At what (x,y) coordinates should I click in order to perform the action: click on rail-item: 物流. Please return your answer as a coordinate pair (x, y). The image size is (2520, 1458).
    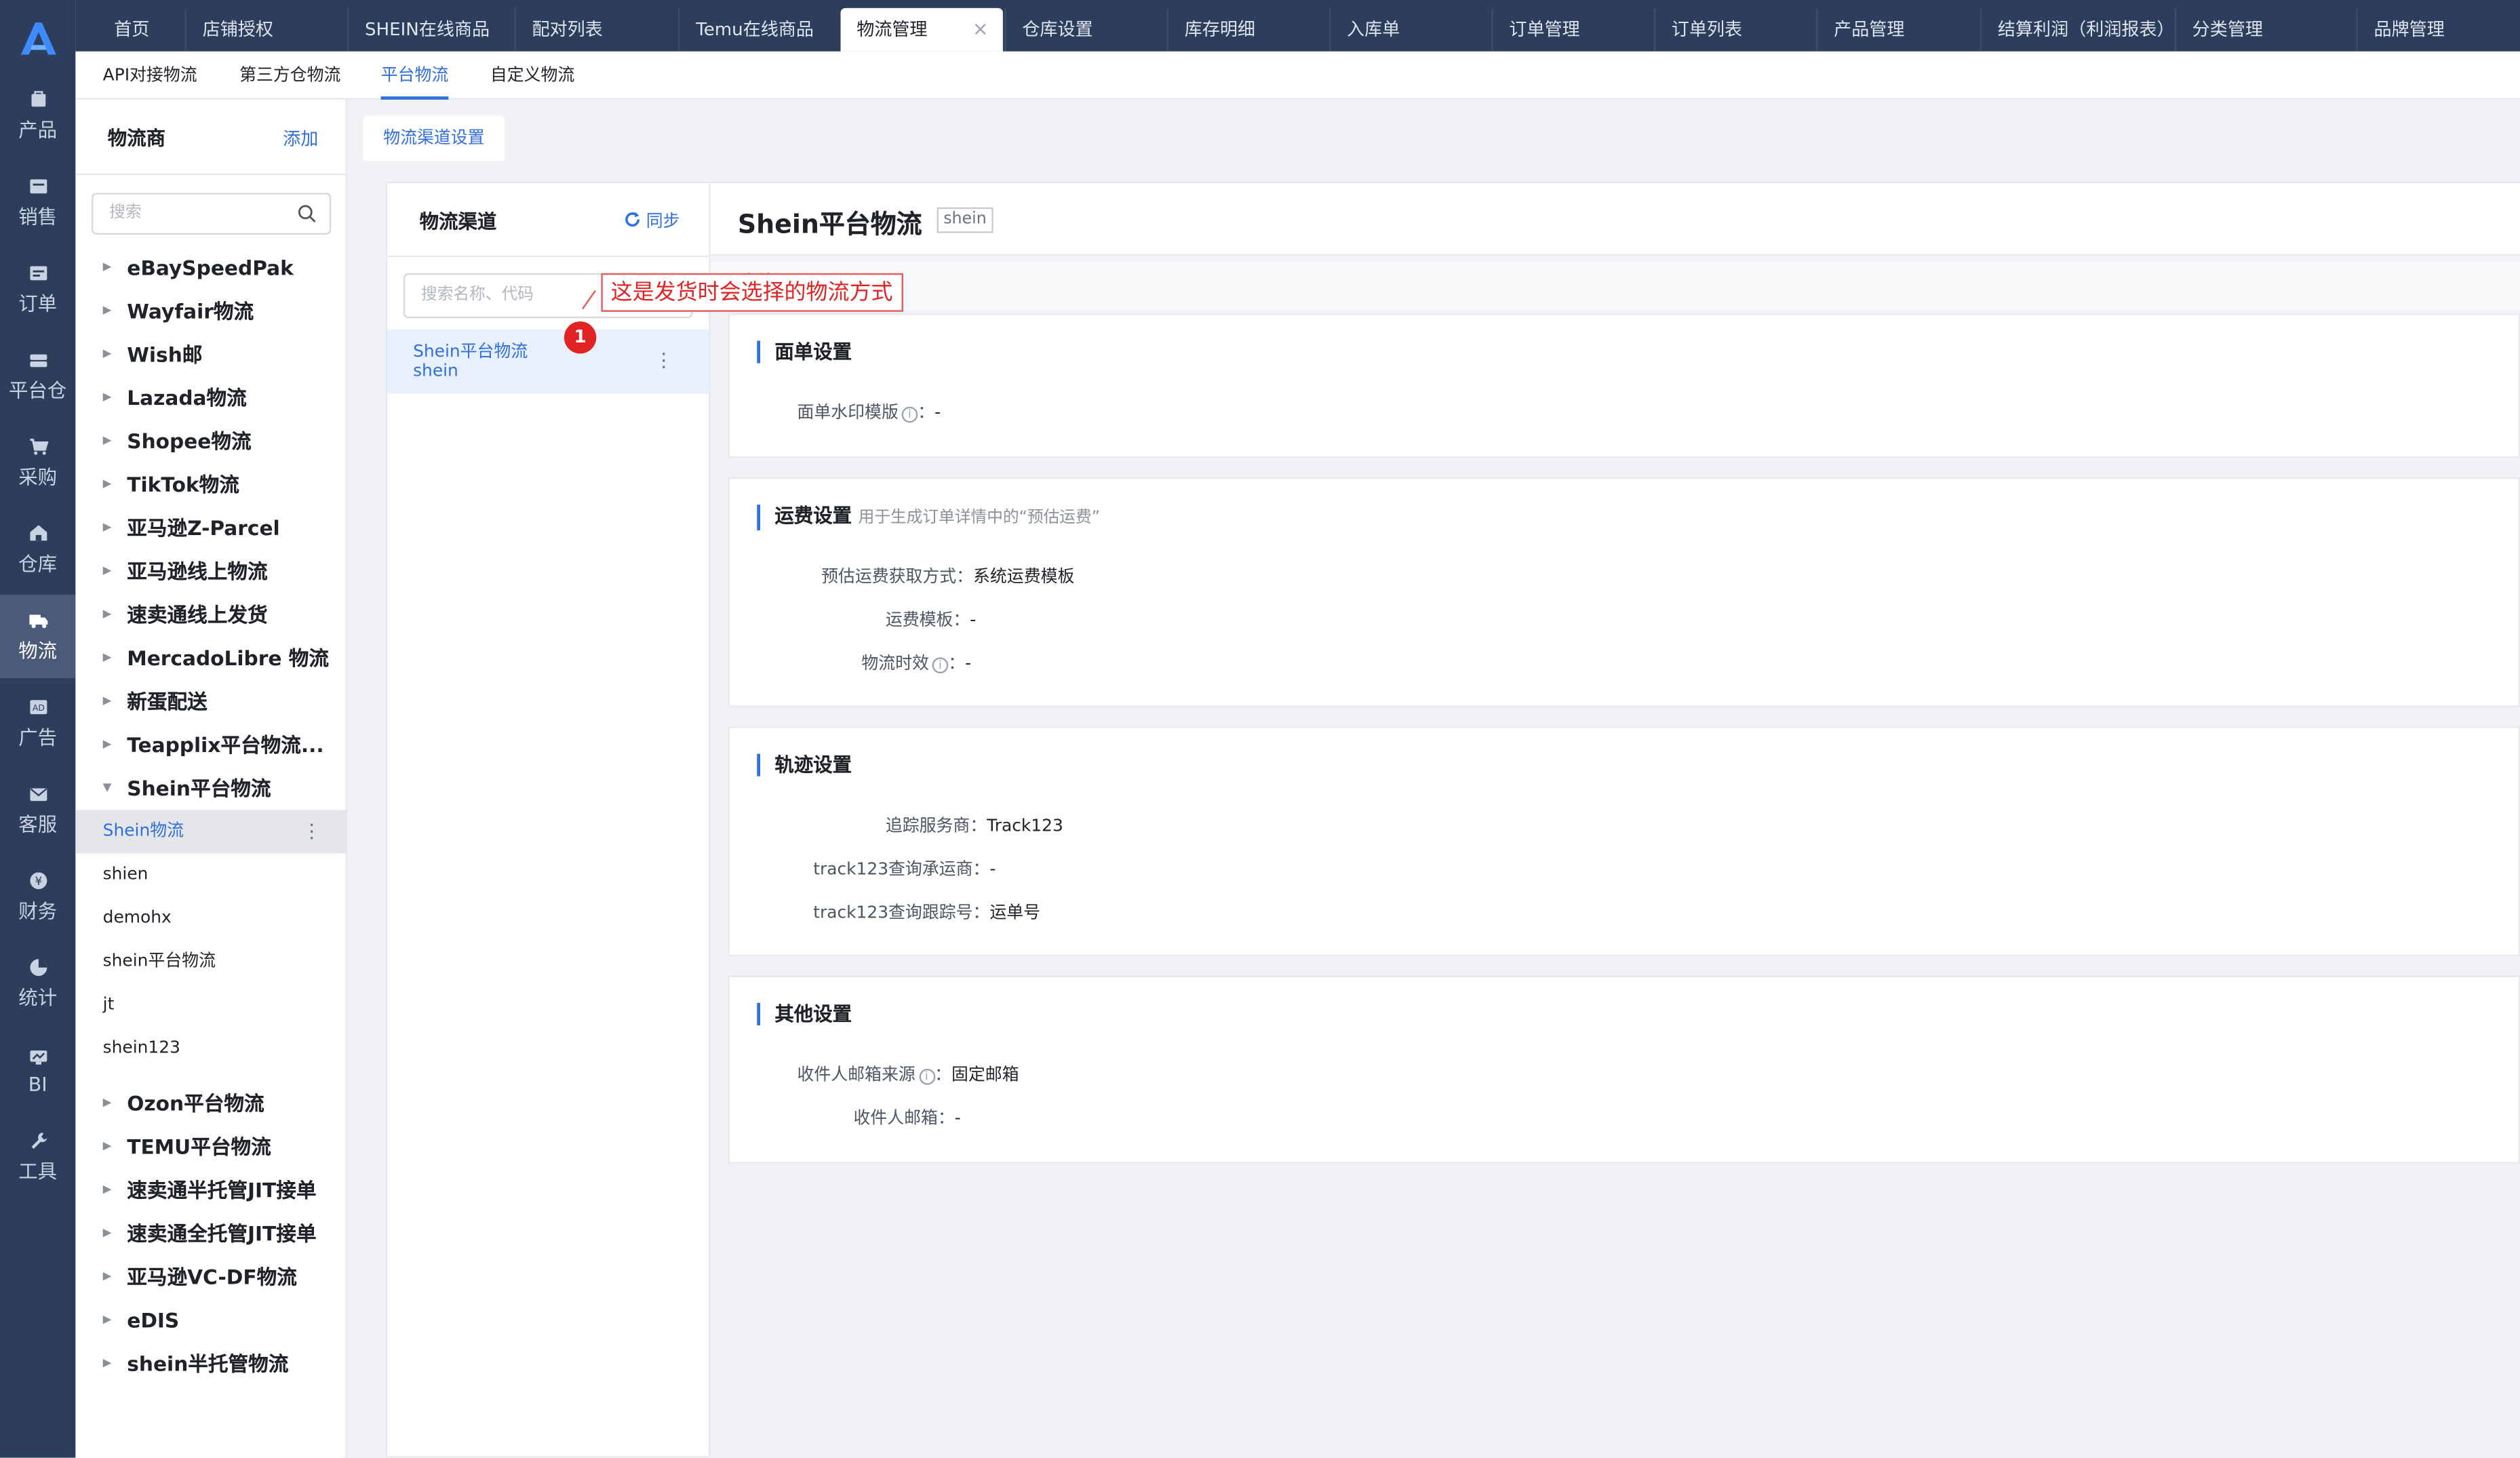
    Looking at the image, I should click on (38, 636).